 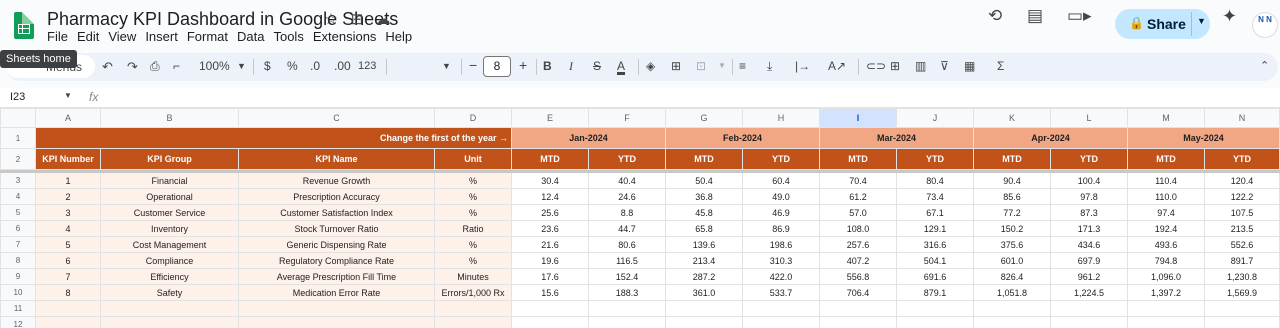 I want to click on value-cell: 152.4, so click(x=627, y=276).